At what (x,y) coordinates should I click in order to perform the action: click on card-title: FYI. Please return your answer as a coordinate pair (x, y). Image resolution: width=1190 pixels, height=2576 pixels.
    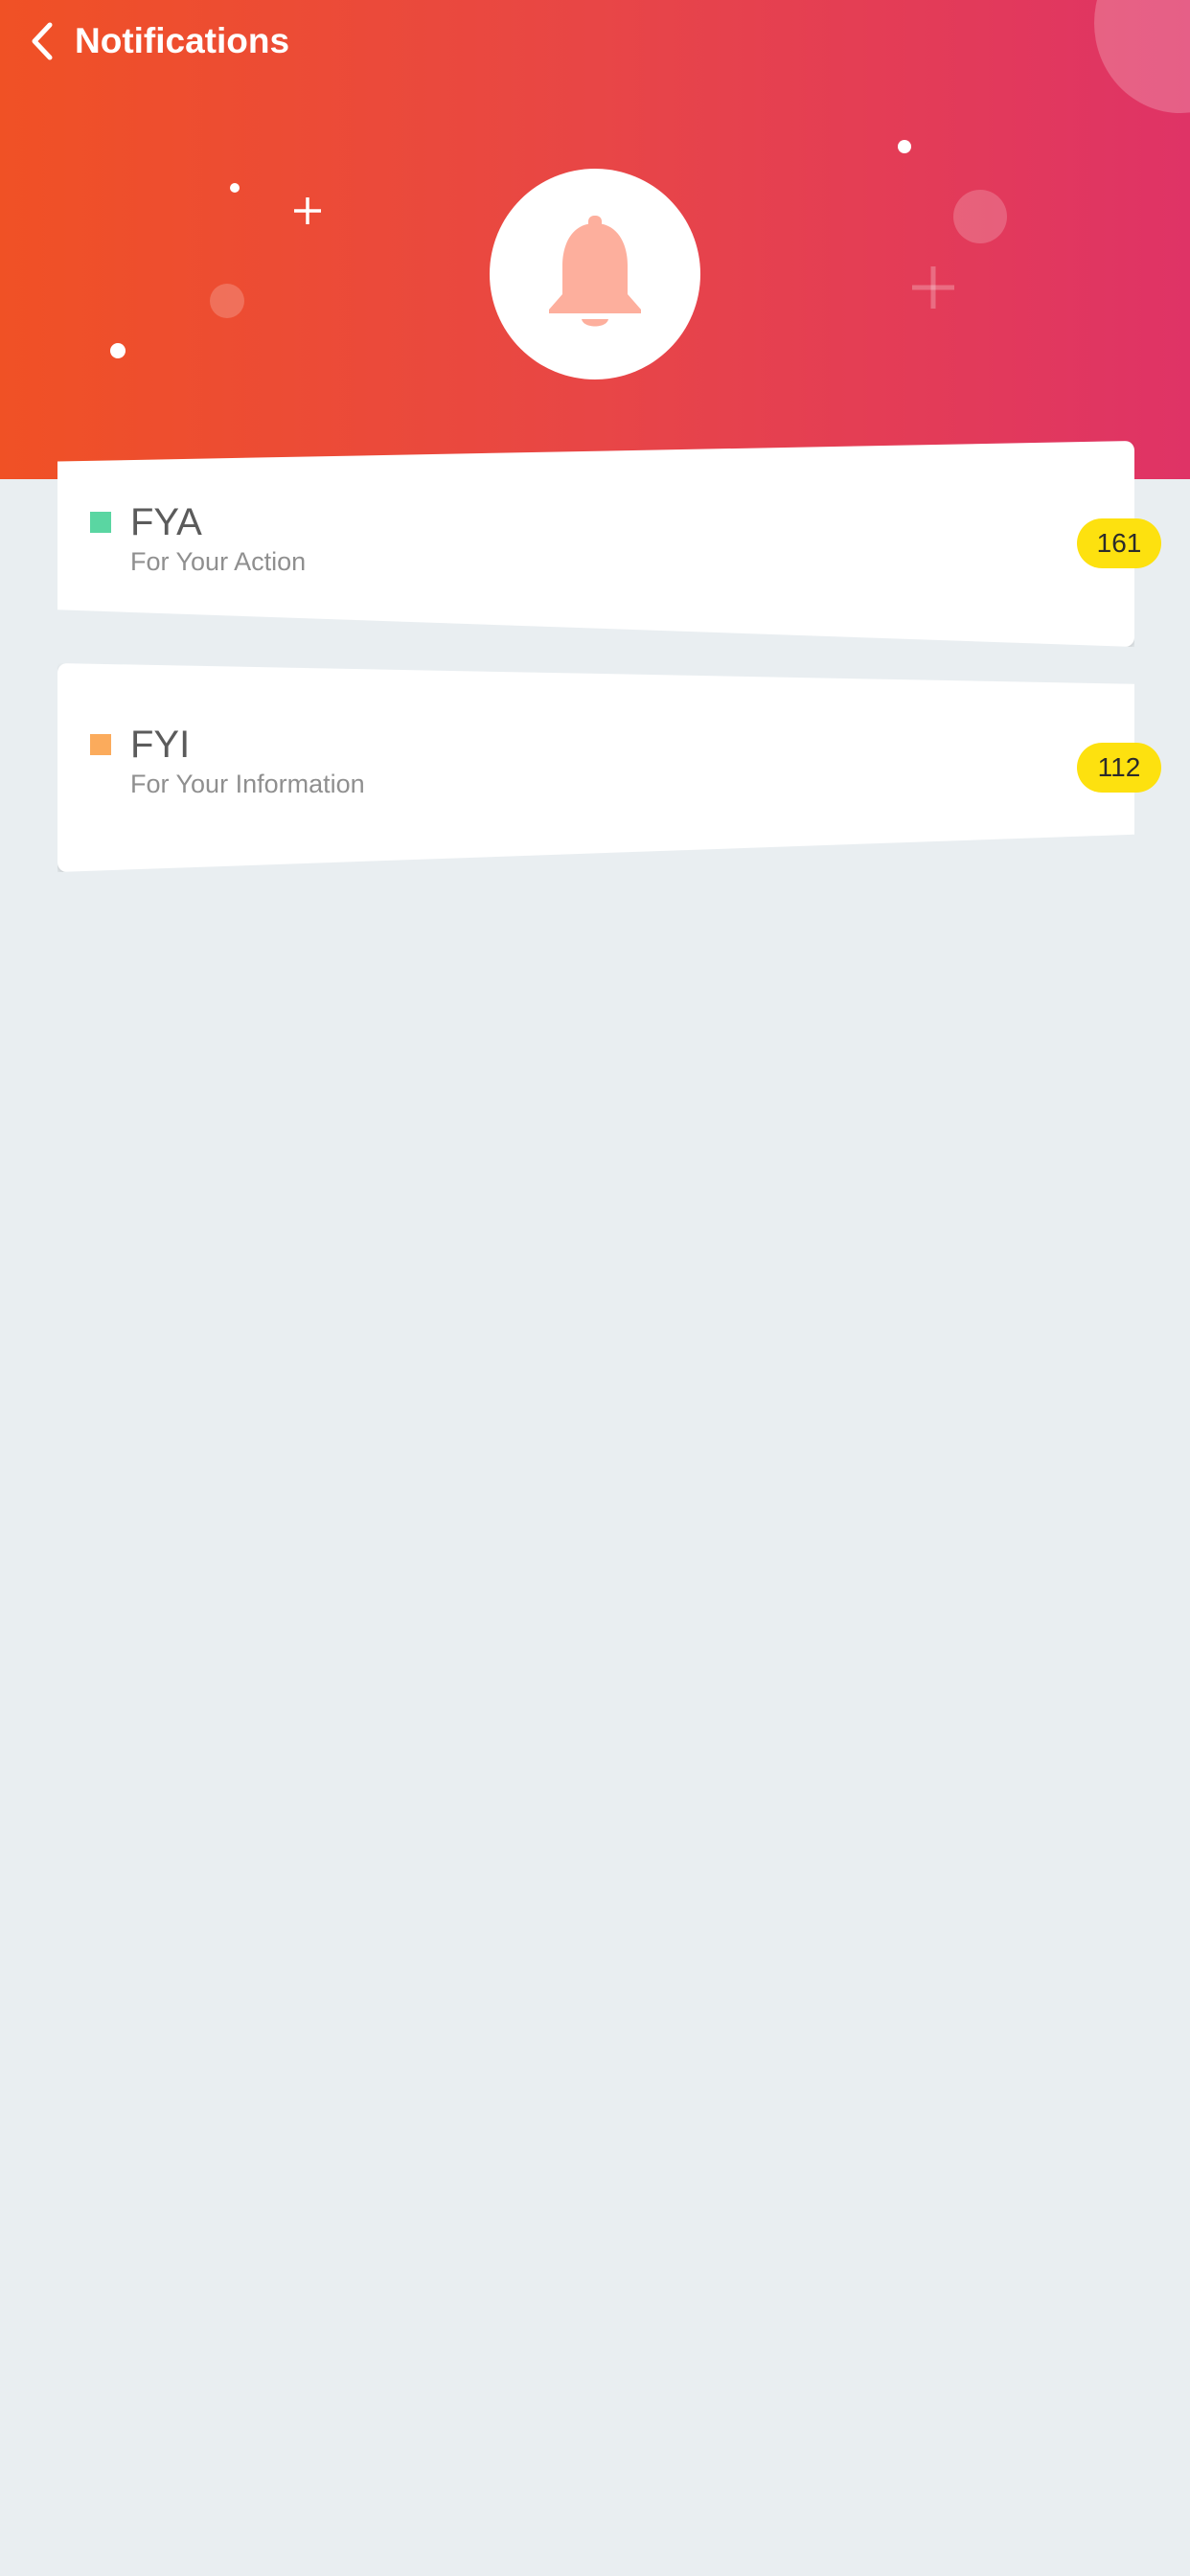
    Looking at the image, I should click on (160, 745).